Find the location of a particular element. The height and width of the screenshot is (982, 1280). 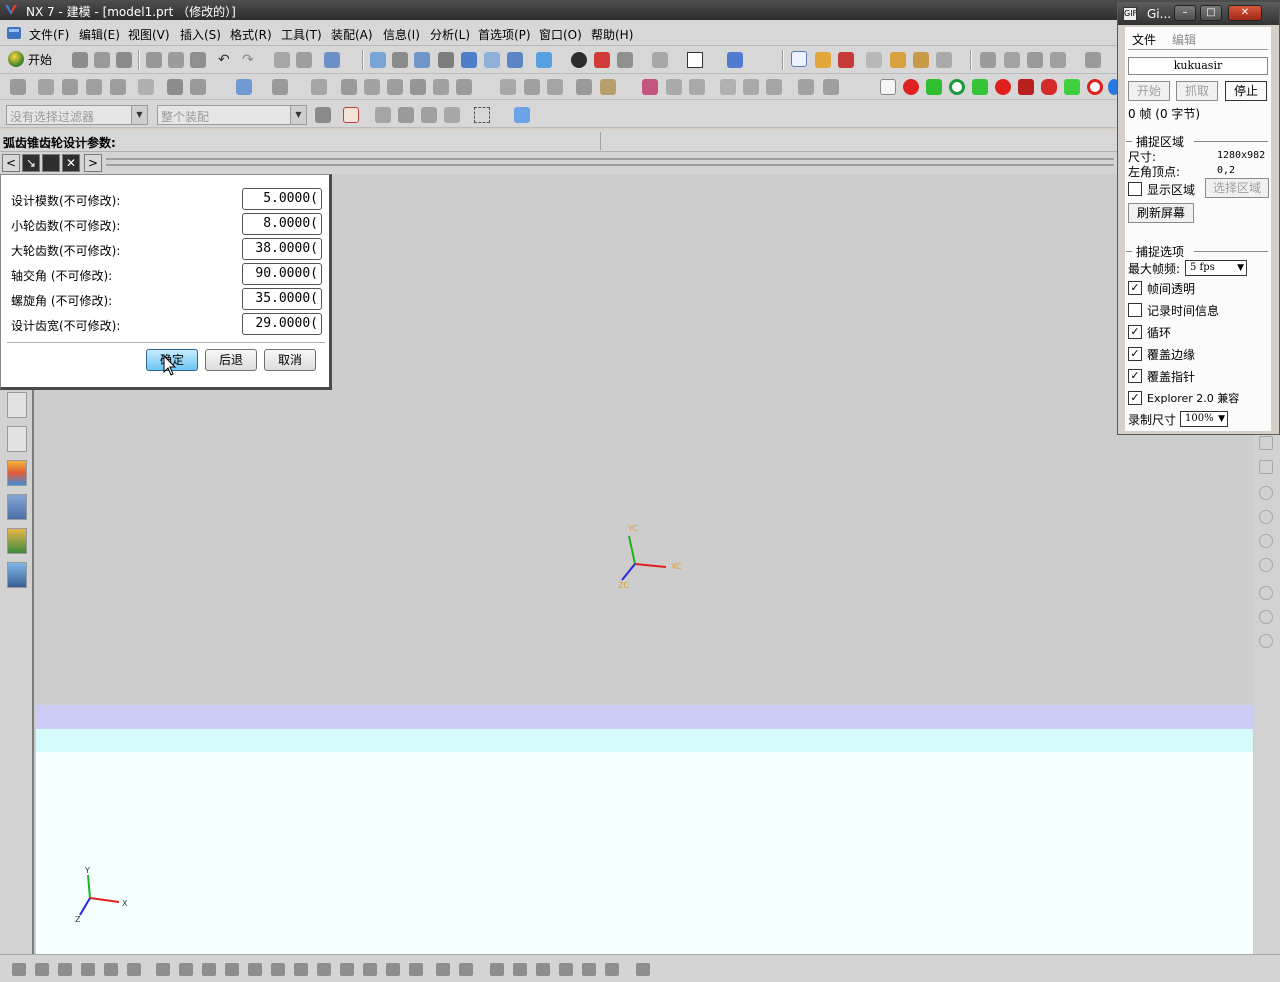

param-value-field: 5.0000( is located at coordinates (282, 199).